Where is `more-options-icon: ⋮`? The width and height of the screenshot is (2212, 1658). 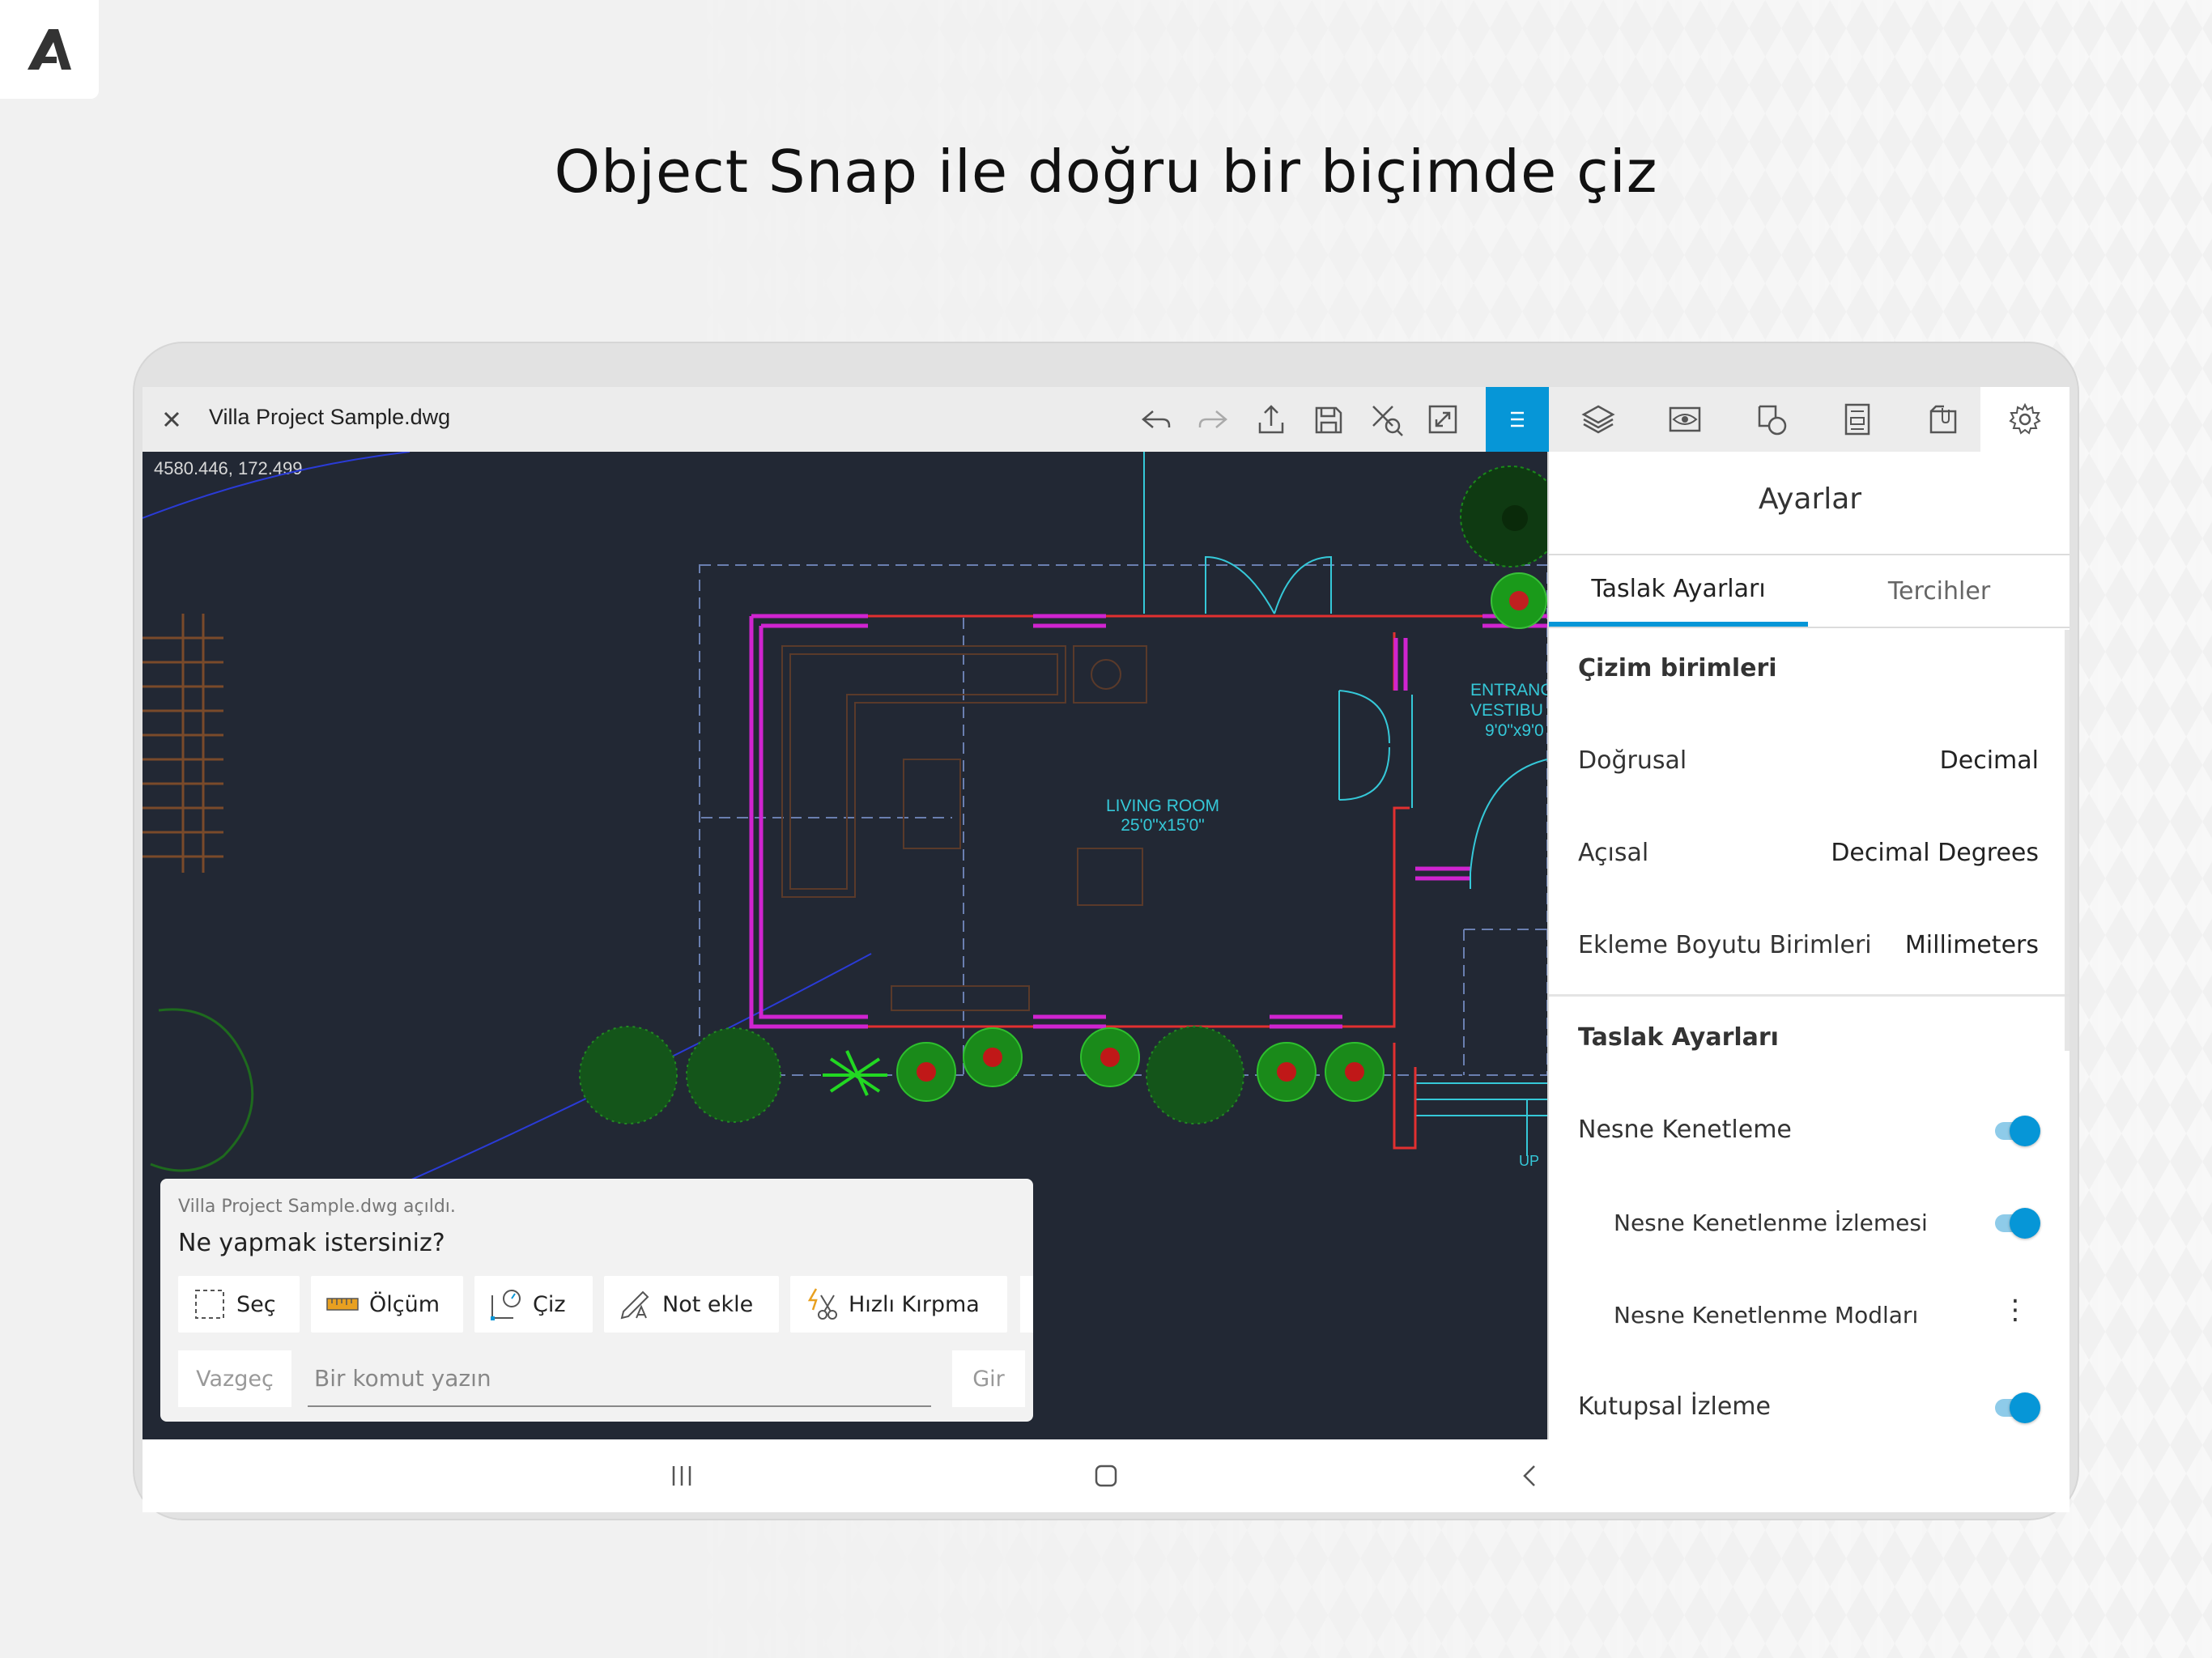 more-options-icon: ⋮ is located at coordinates (2015, 1310).